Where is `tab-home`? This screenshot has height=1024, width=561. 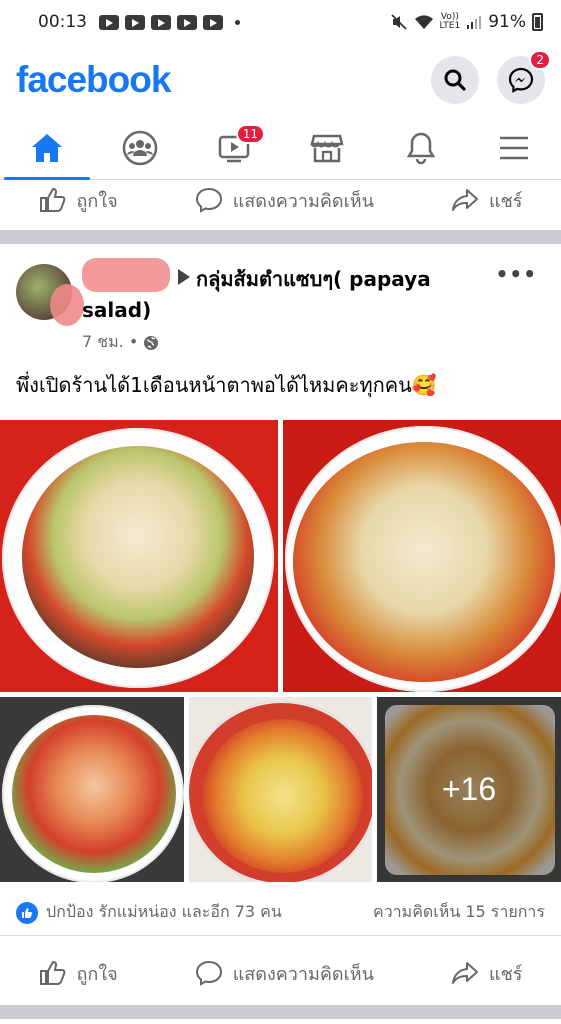
tab-home is located at coordinates (47, 148).